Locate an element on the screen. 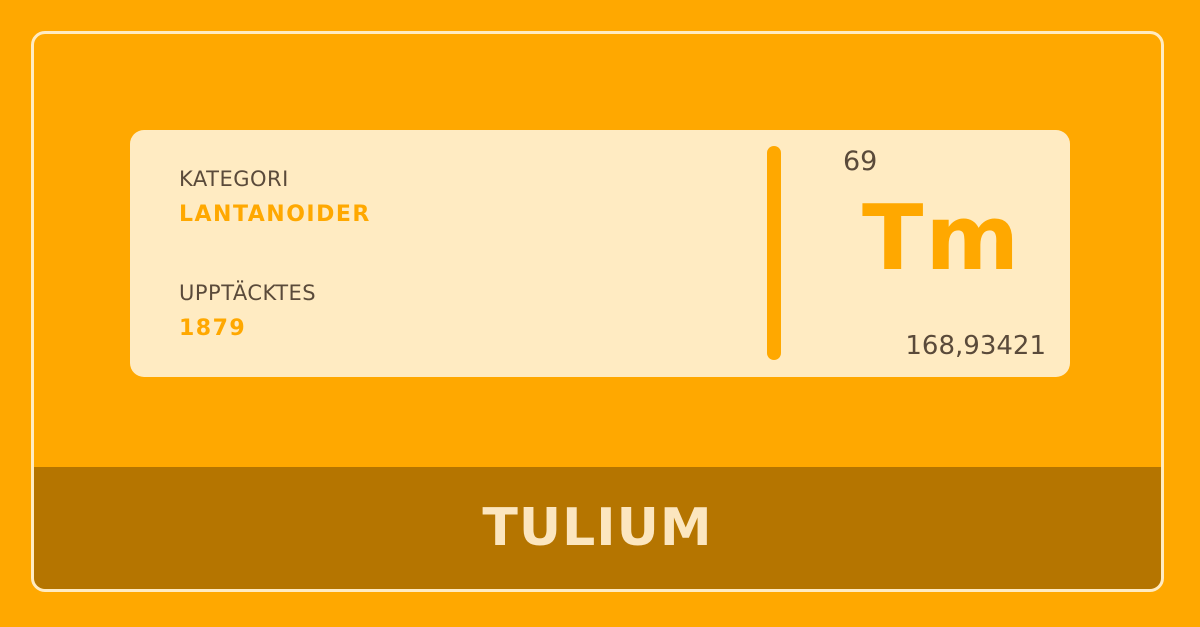 The height and width of the screenshot is (627, 1200). element-name: TULIUM is located at coordinates (597, 528).